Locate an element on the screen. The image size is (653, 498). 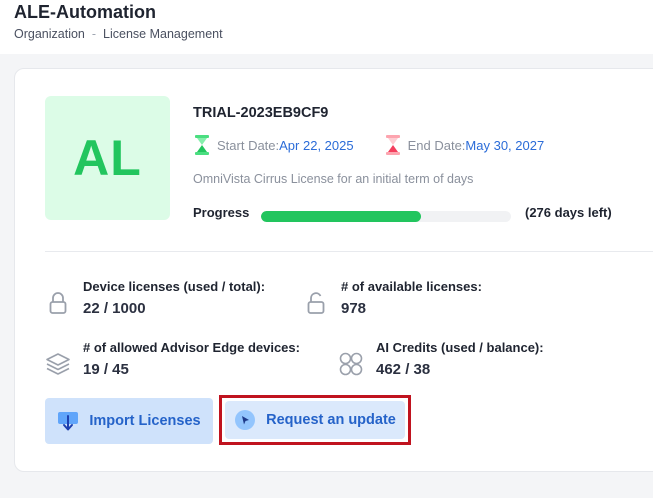
circles-grid-icon is located at coordinates (351, 364).